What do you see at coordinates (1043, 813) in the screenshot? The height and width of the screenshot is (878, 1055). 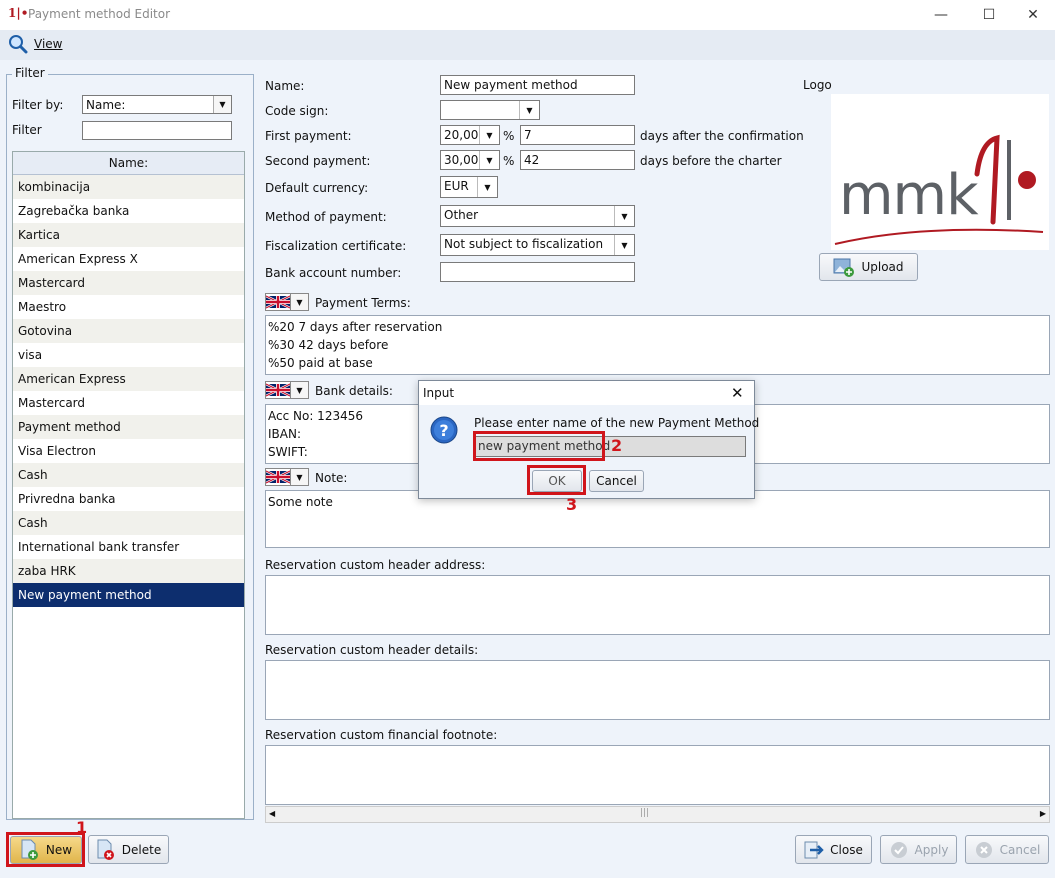 I see `scroll-right-icon: ▶` at bounding box center [1043, 813].